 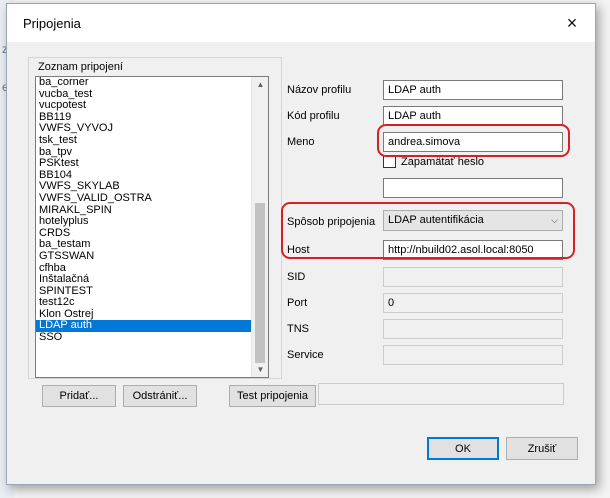 What do you see at coordinates (143, 198) in the screenshot?
I see `list-item: VWFS_VALID_OSTRA` at bounding box center [143, 198].